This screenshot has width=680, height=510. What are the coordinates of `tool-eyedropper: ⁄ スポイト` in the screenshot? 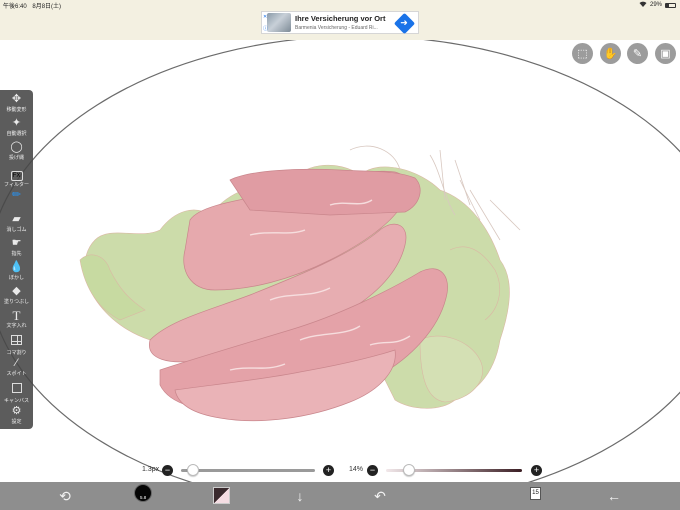 It's located at (16, 367).